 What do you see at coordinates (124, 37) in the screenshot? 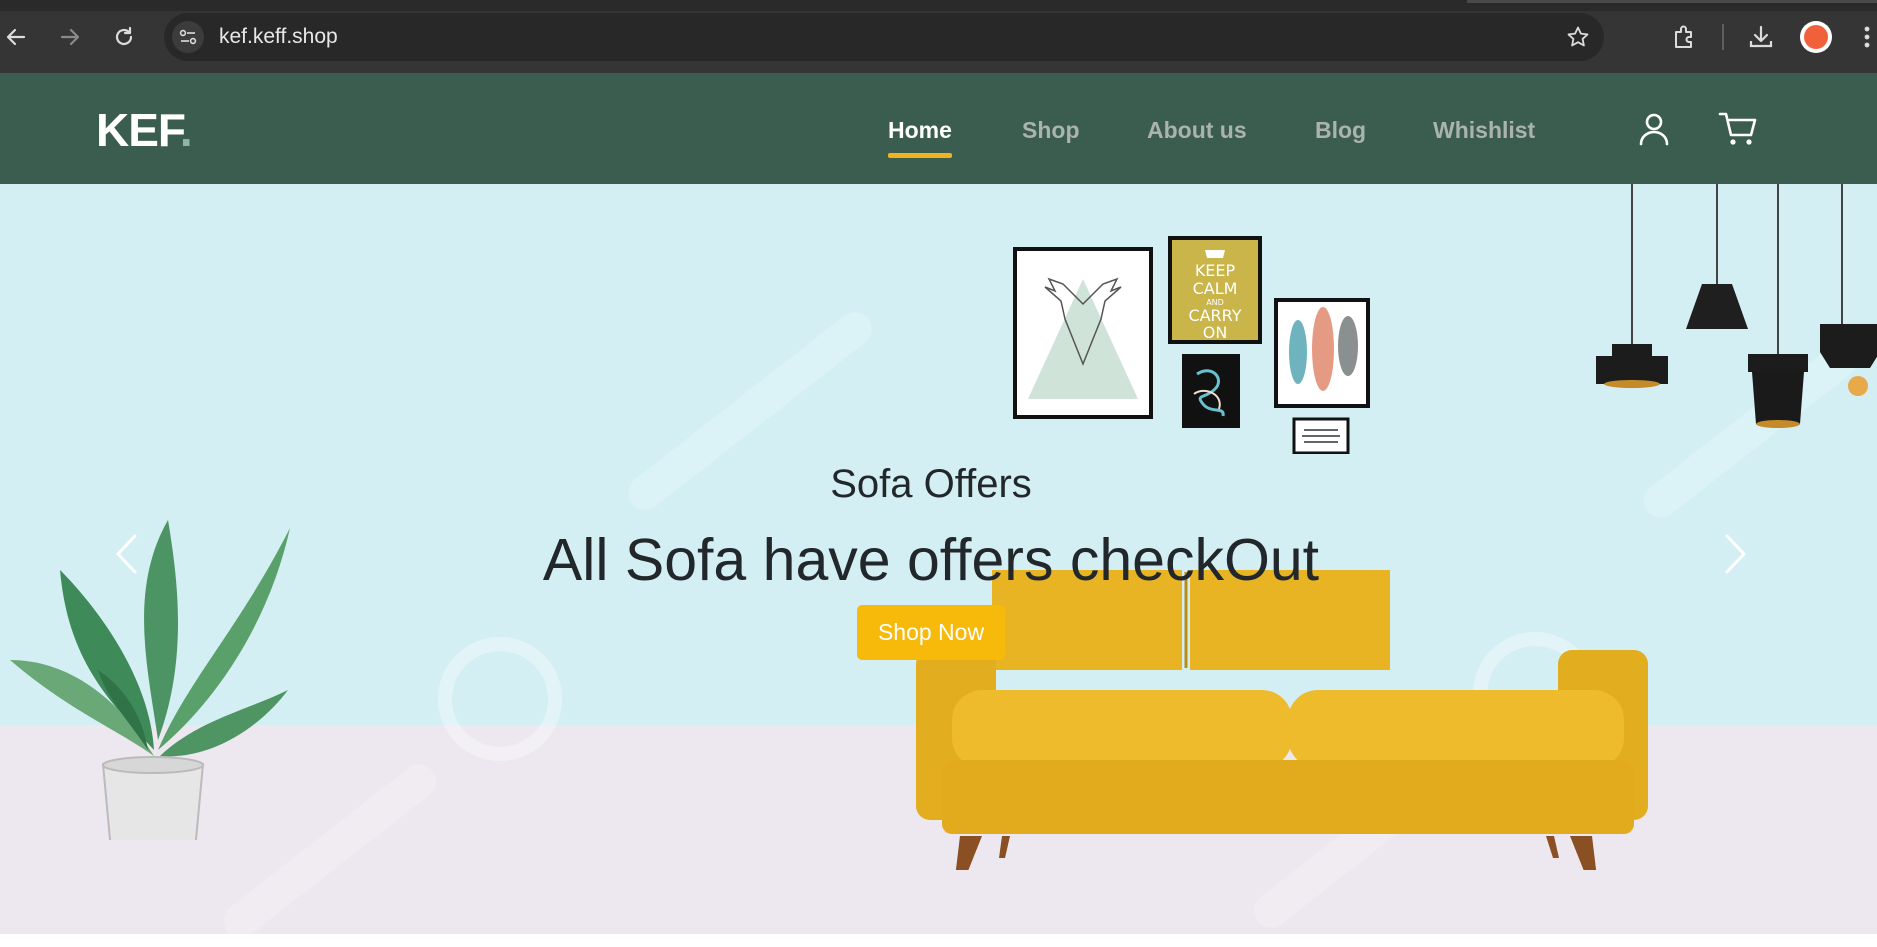
I see `reload-icon` at bounding box center [124, 37].